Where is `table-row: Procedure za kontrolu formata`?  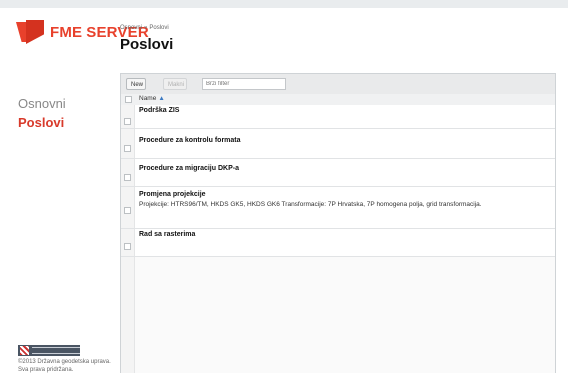
table-row: Procedure za kontrolu formata is located at coordinates (338, 144).